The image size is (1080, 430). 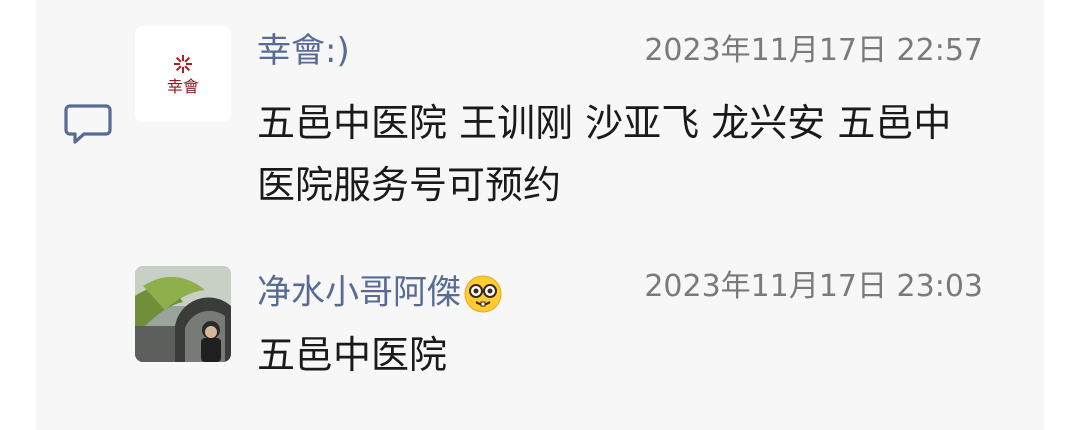 I want to click on avatar, so click(x=183, y=314).